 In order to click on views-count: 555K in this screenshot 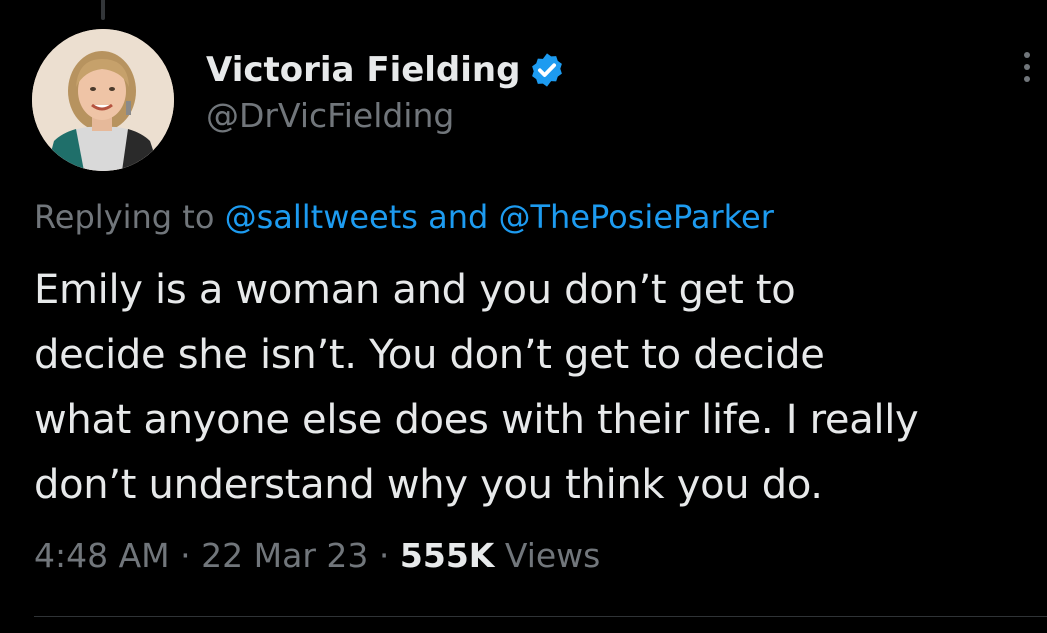, I will do `click(447, 555)`.